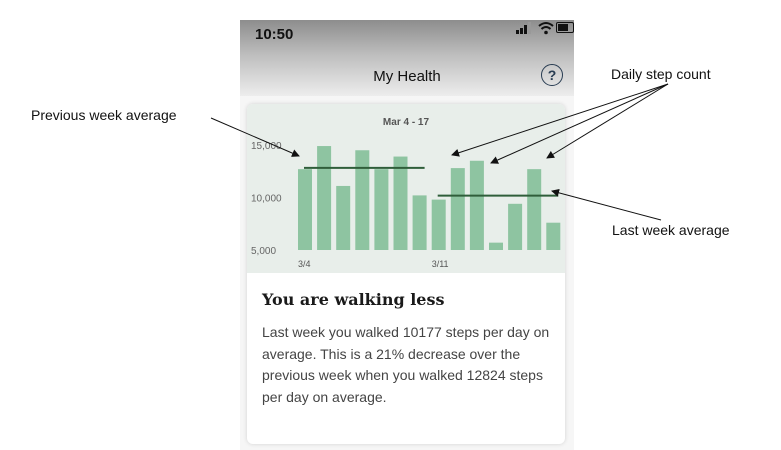 The width and height of the screenshot is (781, 450). I want to click on arrow-previous-week-average, so click(255, 137).